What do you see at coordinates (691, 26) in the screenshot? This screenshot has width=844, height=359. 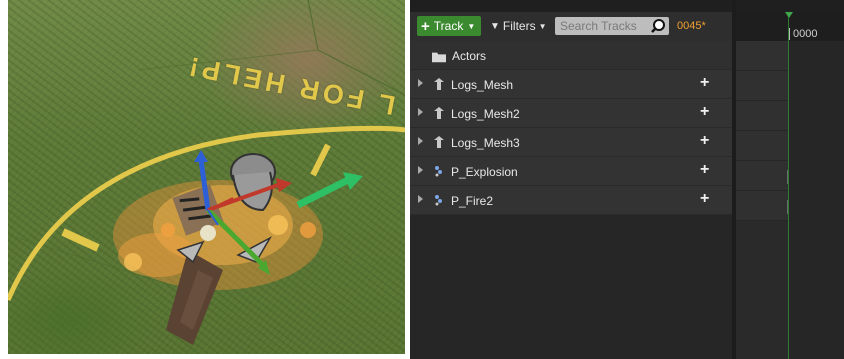 I see `current-frame-display: 0045*` at bounding box center [691, 26].